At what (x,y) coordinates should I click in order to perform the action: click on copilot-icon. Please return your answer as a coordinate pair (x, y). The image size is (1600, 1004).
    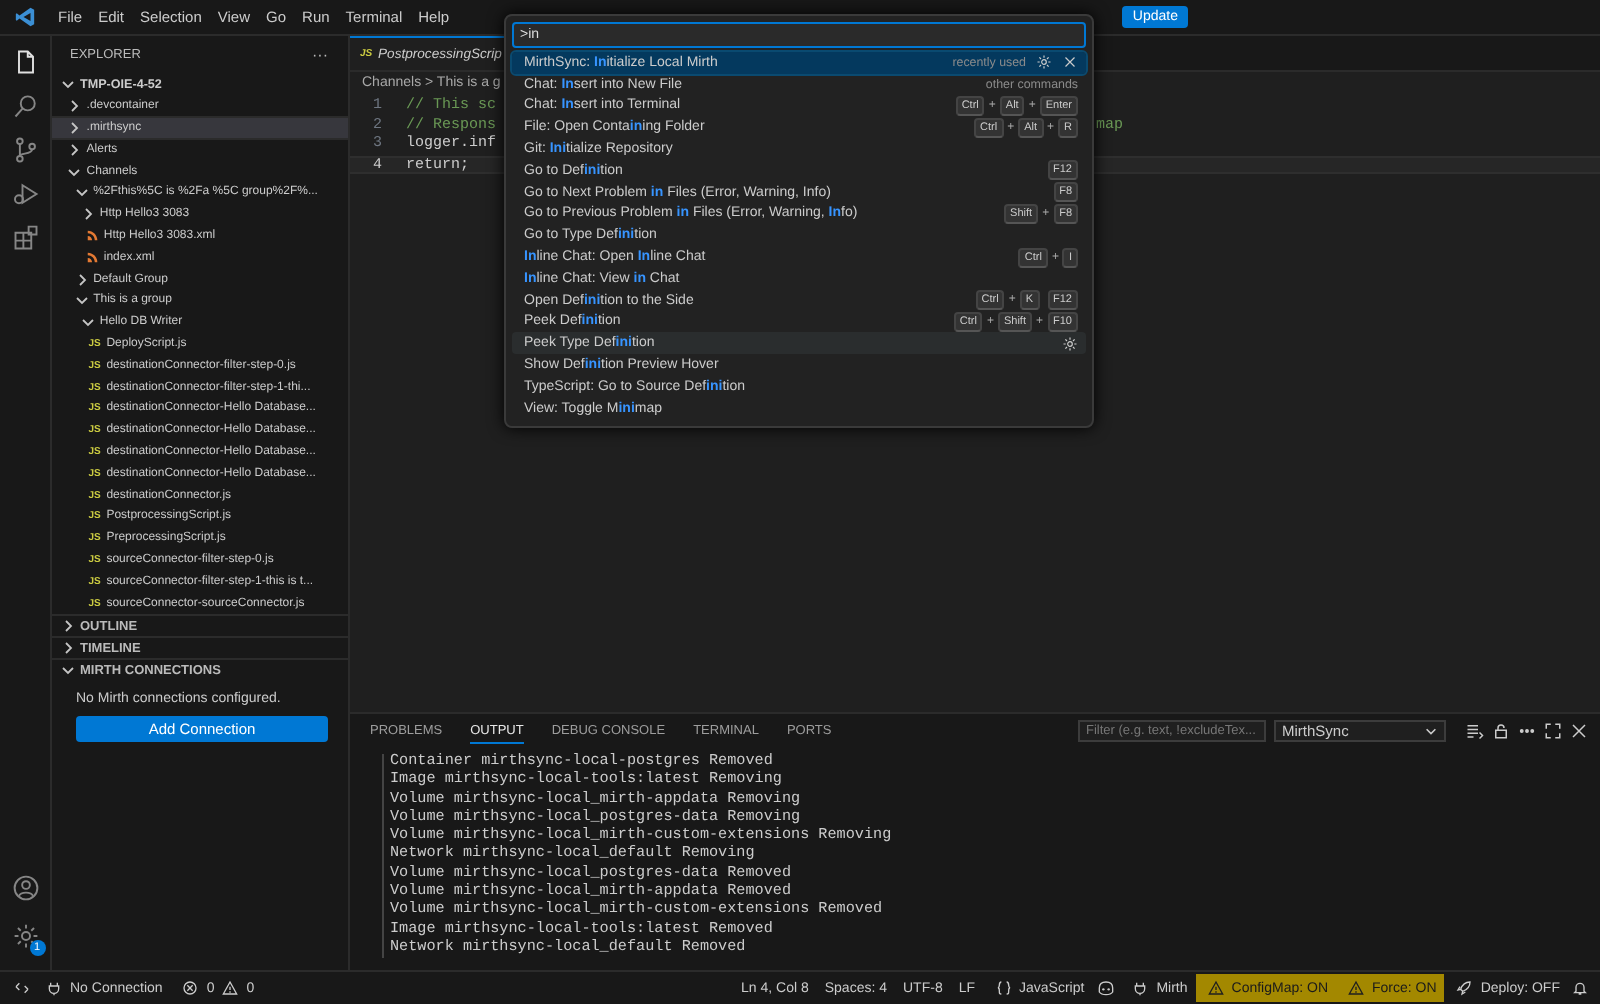
    Looking at the image, I should click on (1106, 988).